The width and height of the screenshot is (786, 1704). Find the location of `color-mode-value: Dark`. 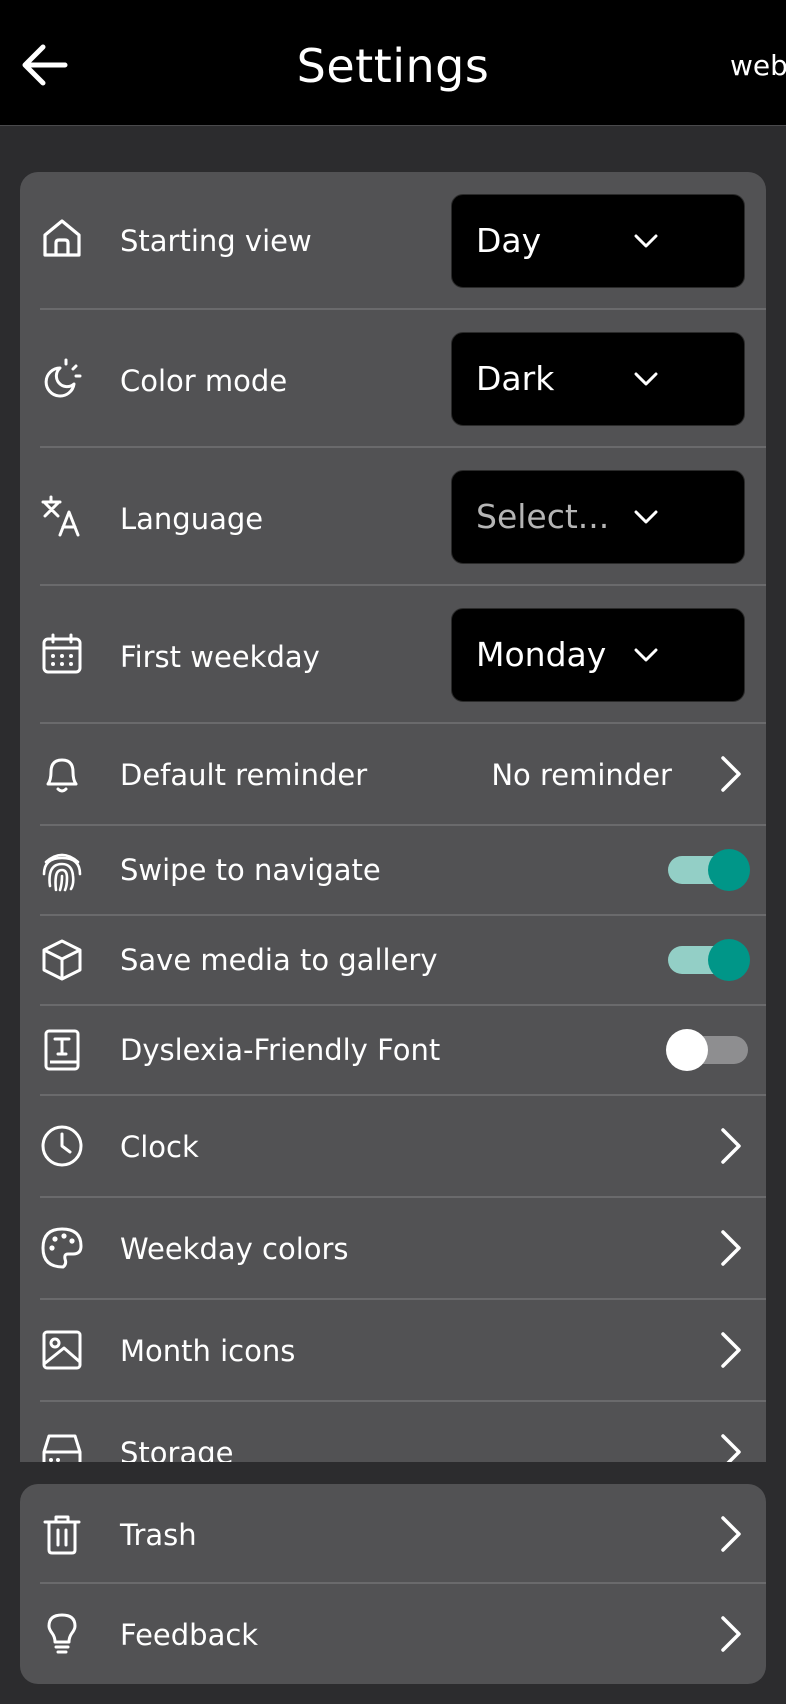

color-mode-value: Dark is located at coordinates (515, 378).